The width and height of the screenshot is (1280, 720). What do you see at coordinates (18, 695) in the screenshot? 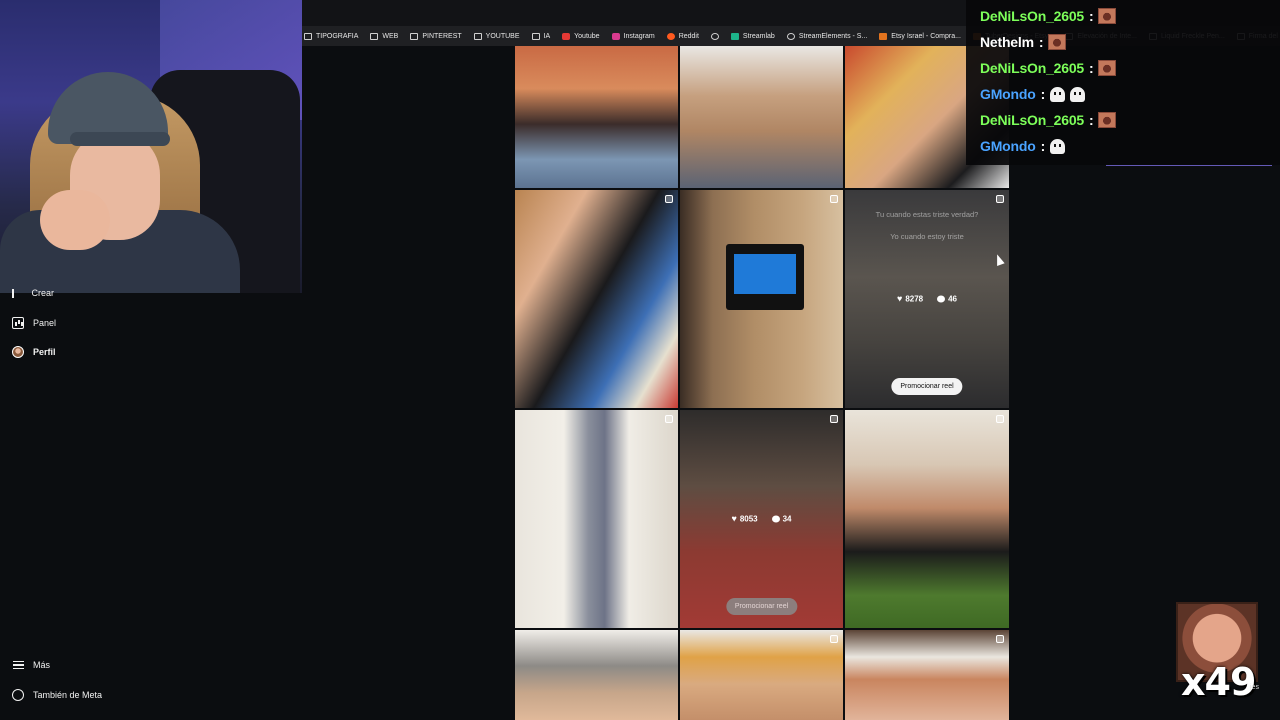
I see `meta-threads-icon` at bounding box center [18, 695].